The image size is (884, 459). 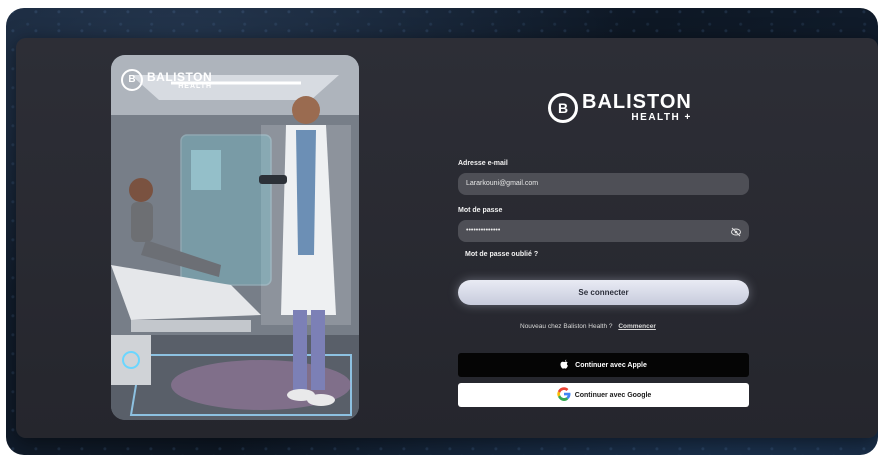 I want to click on illustration-logo: B BALISTON HEALTH, so click(x=166, y=80).